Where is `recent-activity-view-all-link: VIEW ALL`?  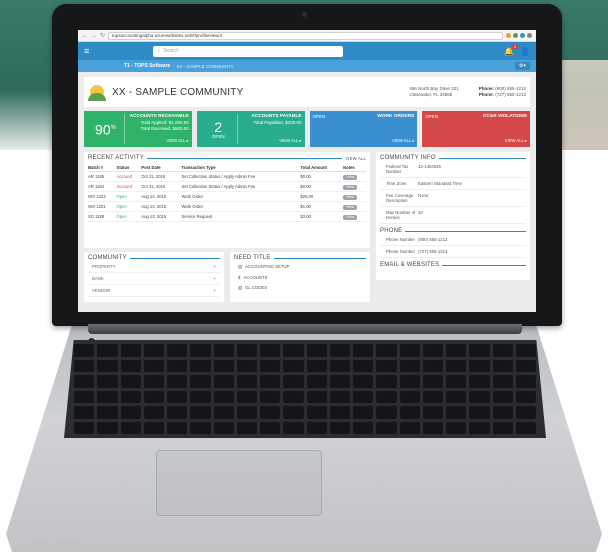
recent-activity-view-all-link: VIEW ALL is located at coordinates (355, 158).